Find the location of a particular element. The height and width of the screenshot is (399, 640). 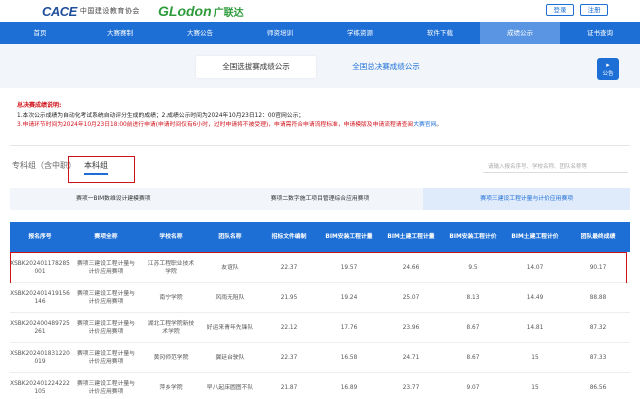

glodon-logo-mark: GLodon is located at coordinates (185, 11).